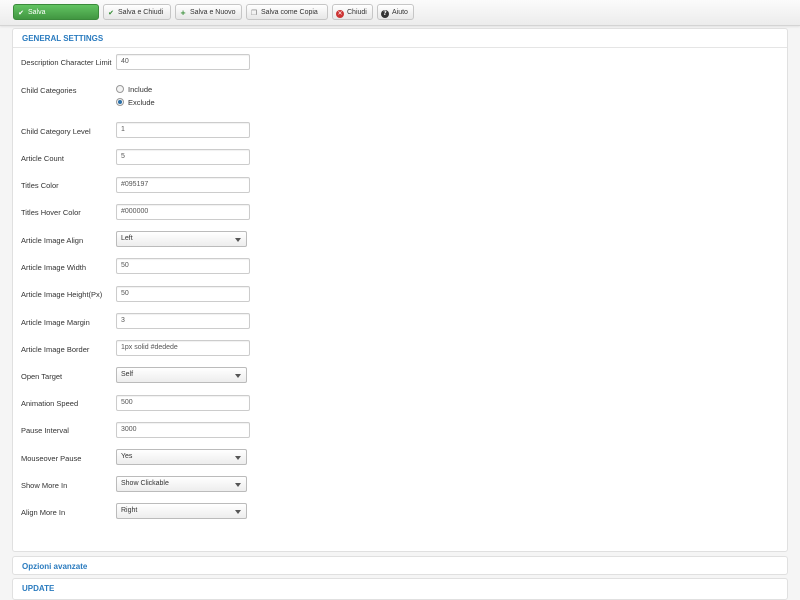  What do you see at coordinates (181, 375) in the screenshot?
I see `open-target-select: Self` at bounding box center [181, 375].